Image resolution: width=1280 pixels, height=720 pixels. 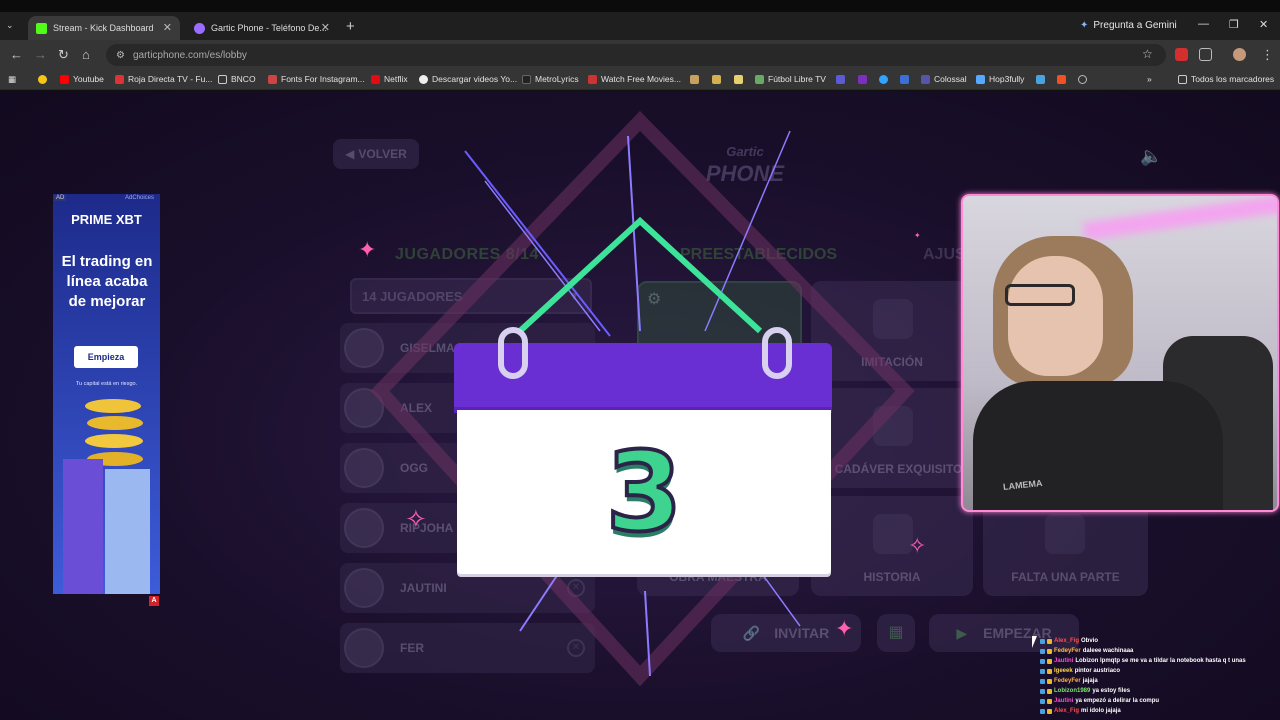 What do you see at coordinates (262, 28) in the screenshot?
I see `tab-gartic-phone: Gartic Phone - Teléfono De... ✕` at bounding box center [262, 28].